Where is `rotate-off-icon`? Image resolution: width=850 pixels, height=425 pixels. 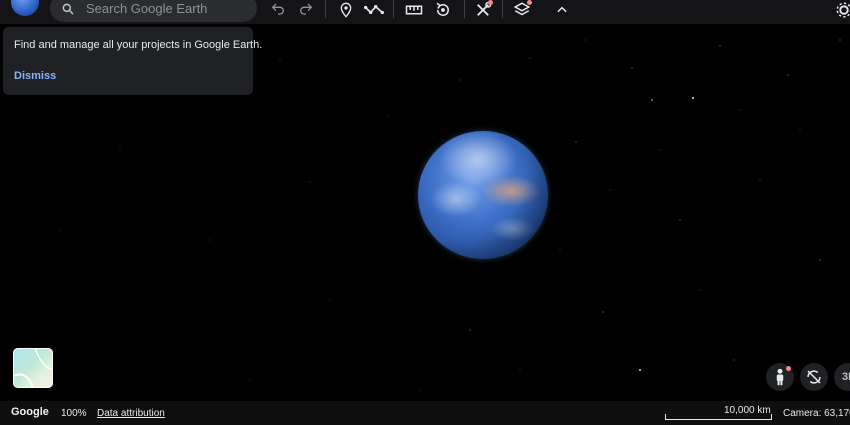 rotate-off-icon is located at coordinates (814, 377).